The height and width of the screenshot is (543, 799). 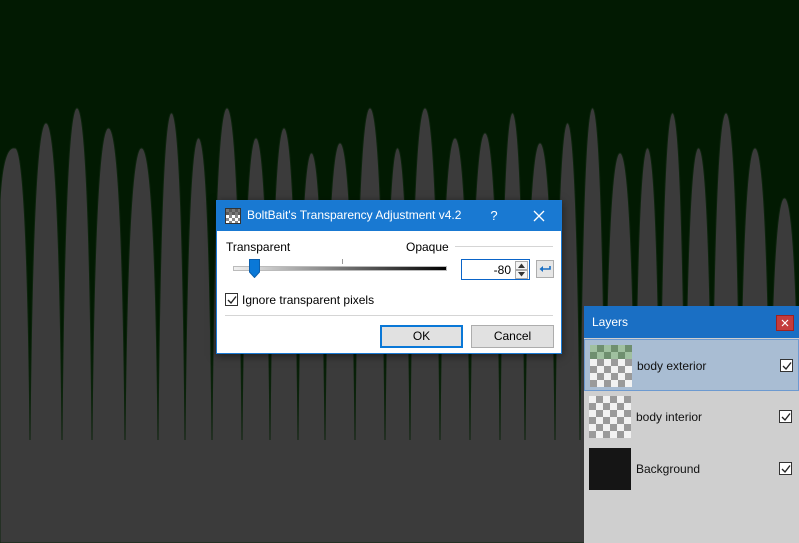 I want to click on close-button, so click(x=539, y=216).